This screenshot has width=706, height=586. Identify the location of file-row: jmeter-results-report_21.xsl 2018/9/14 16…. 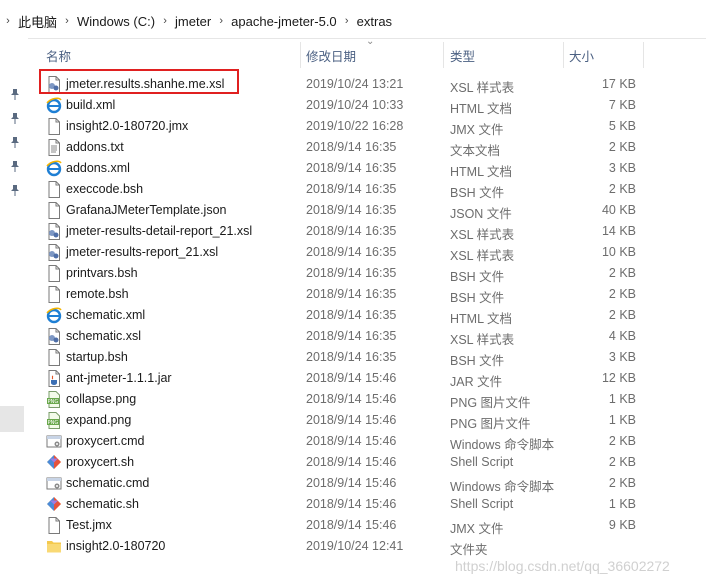
(338, 252).